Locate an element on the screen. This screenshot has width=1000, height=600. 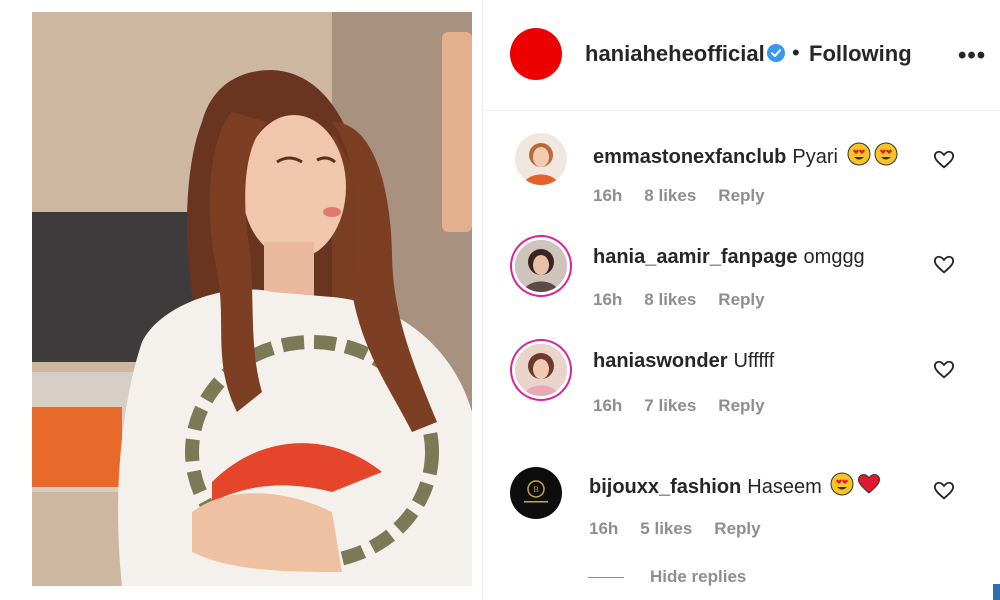
svg-text: B is located at coordinates (535, 489).